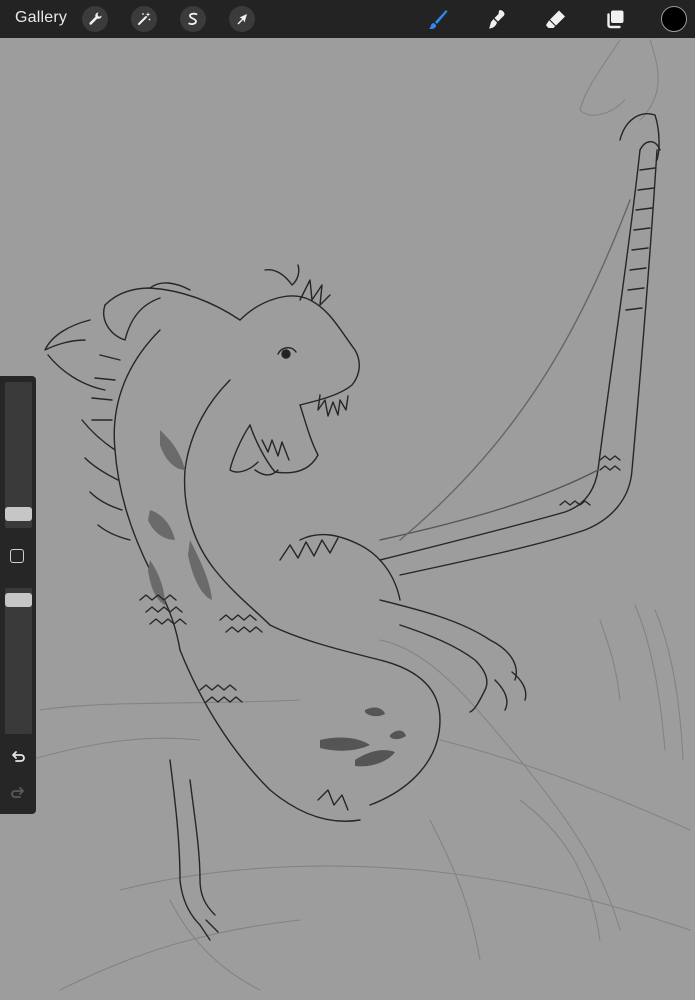 The image size is (695, 1000). I want to click on adjustments-button, so click(144, 19).